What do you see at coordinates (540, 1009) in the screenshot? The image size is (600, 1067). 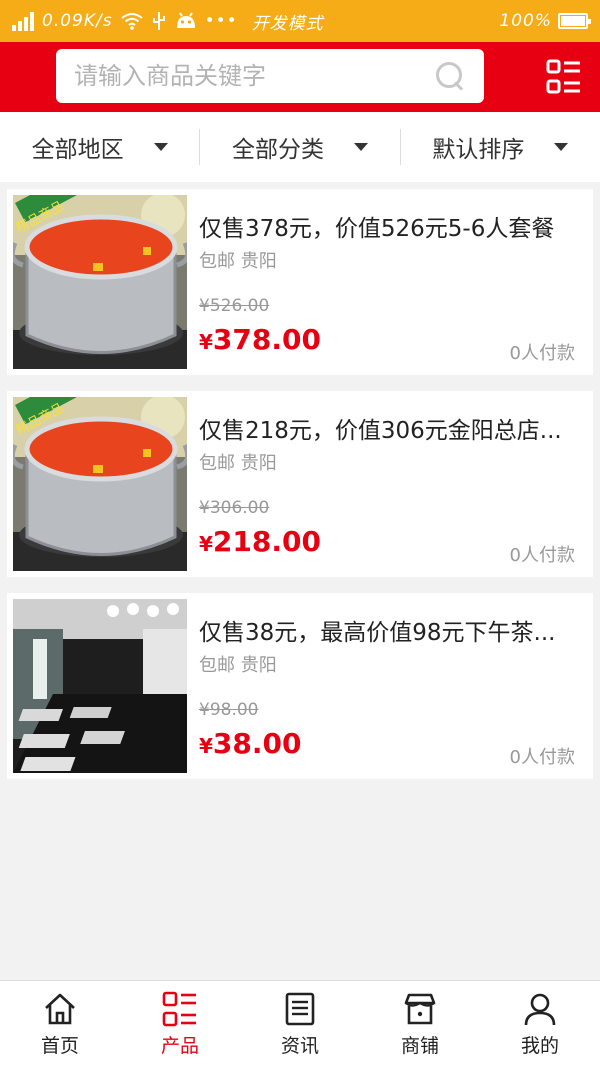 I see `user-icon` at bounding box center [540, 1009].